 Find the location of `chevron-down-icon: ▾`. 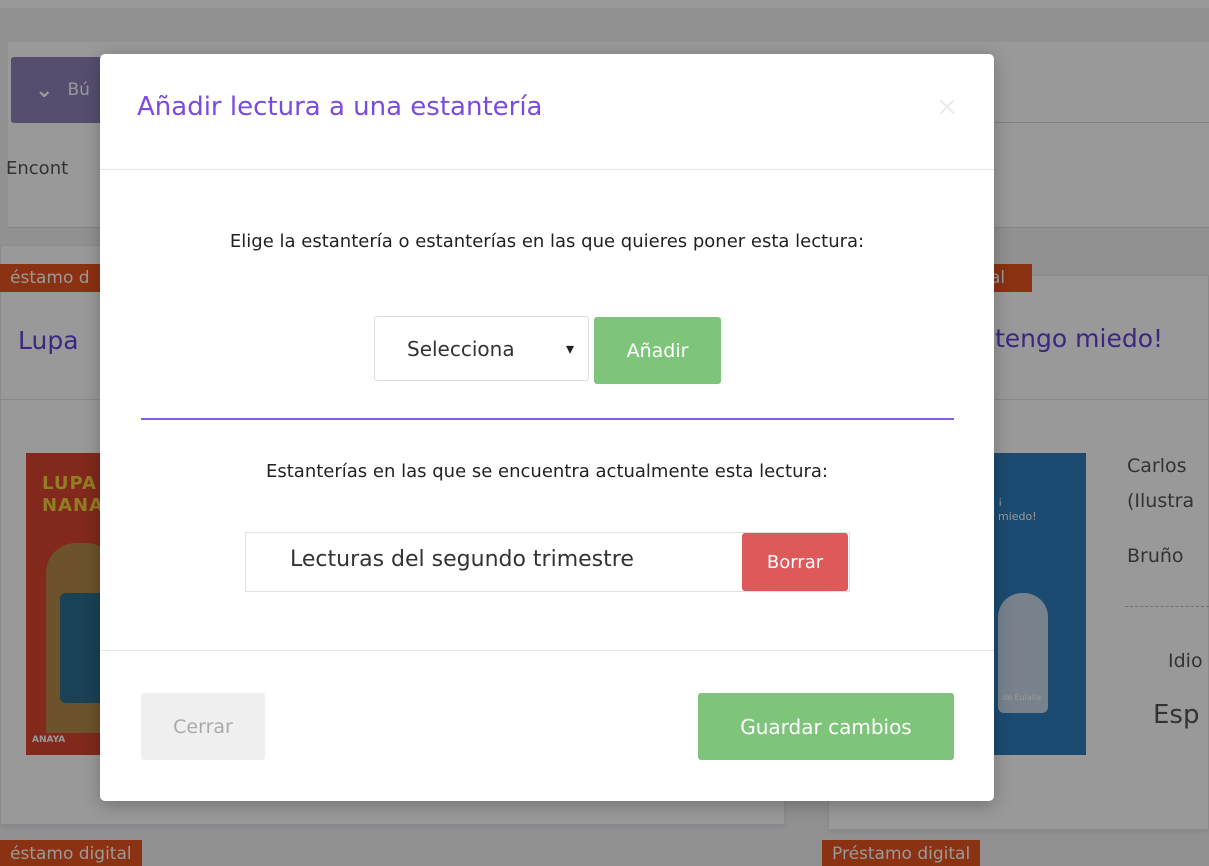

chevron-down-icon: ▾ is located at coordinates (569, 348).